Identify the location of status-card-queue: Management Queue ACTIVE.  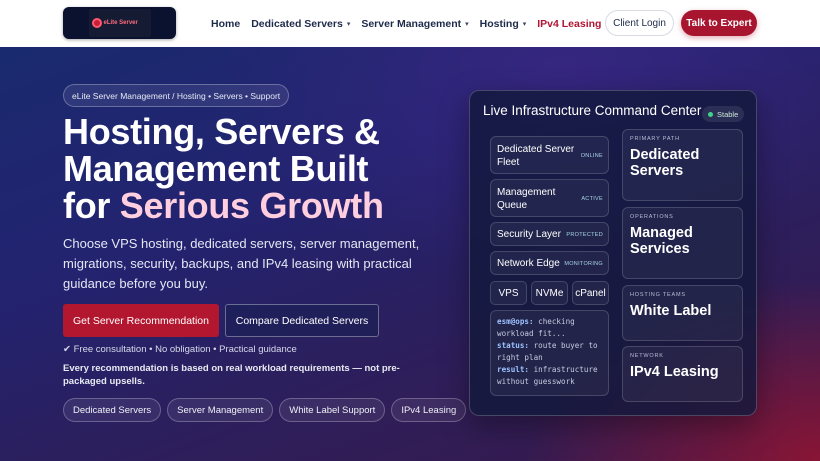
(549, 198).